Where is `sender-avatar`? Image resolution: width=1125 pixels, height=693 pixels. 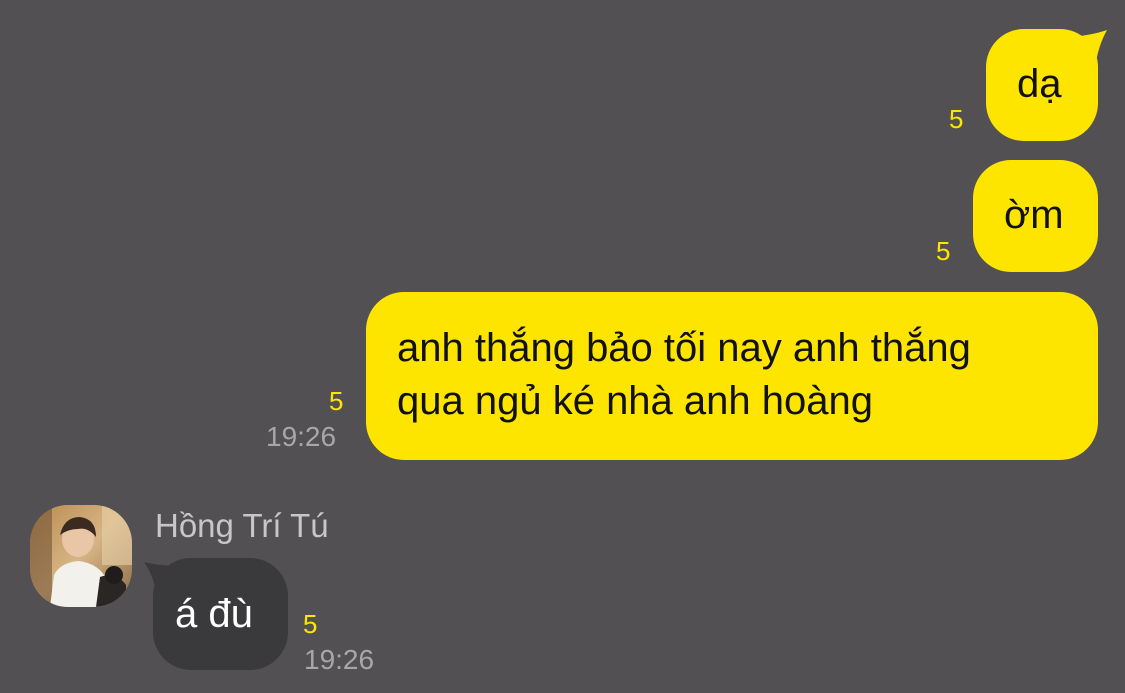
sender-avatar is located at coordinates (81, 556).